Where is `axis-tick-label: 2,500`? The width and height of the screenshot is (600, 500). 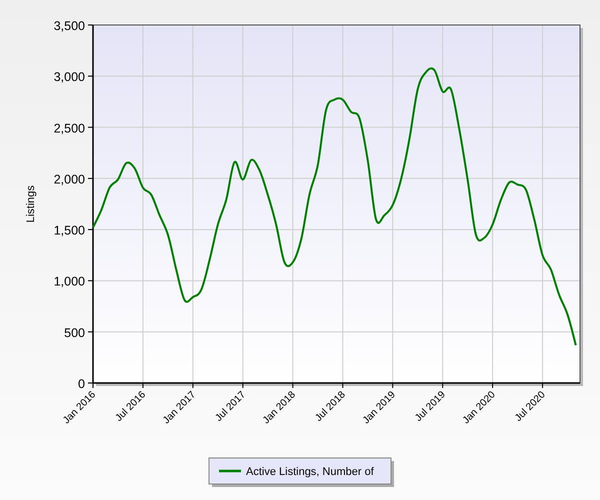 axis-tick-label: 2,500 is located at coordinates (69, 128).